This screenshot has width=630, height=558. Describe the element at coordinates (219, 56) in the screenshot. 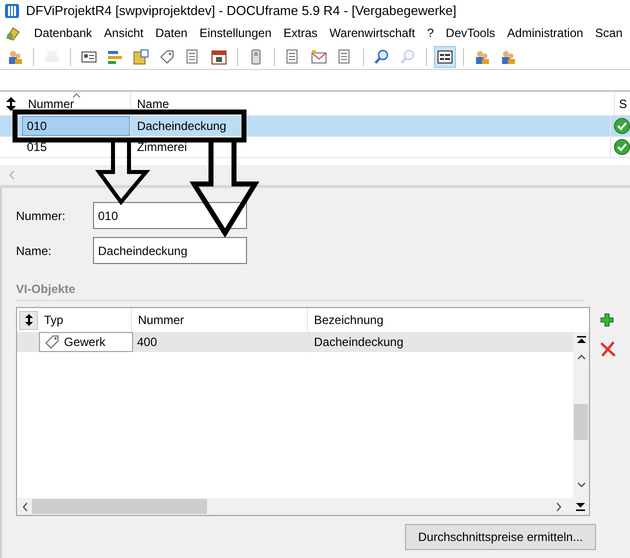

I see `calendar-icon` at that location.